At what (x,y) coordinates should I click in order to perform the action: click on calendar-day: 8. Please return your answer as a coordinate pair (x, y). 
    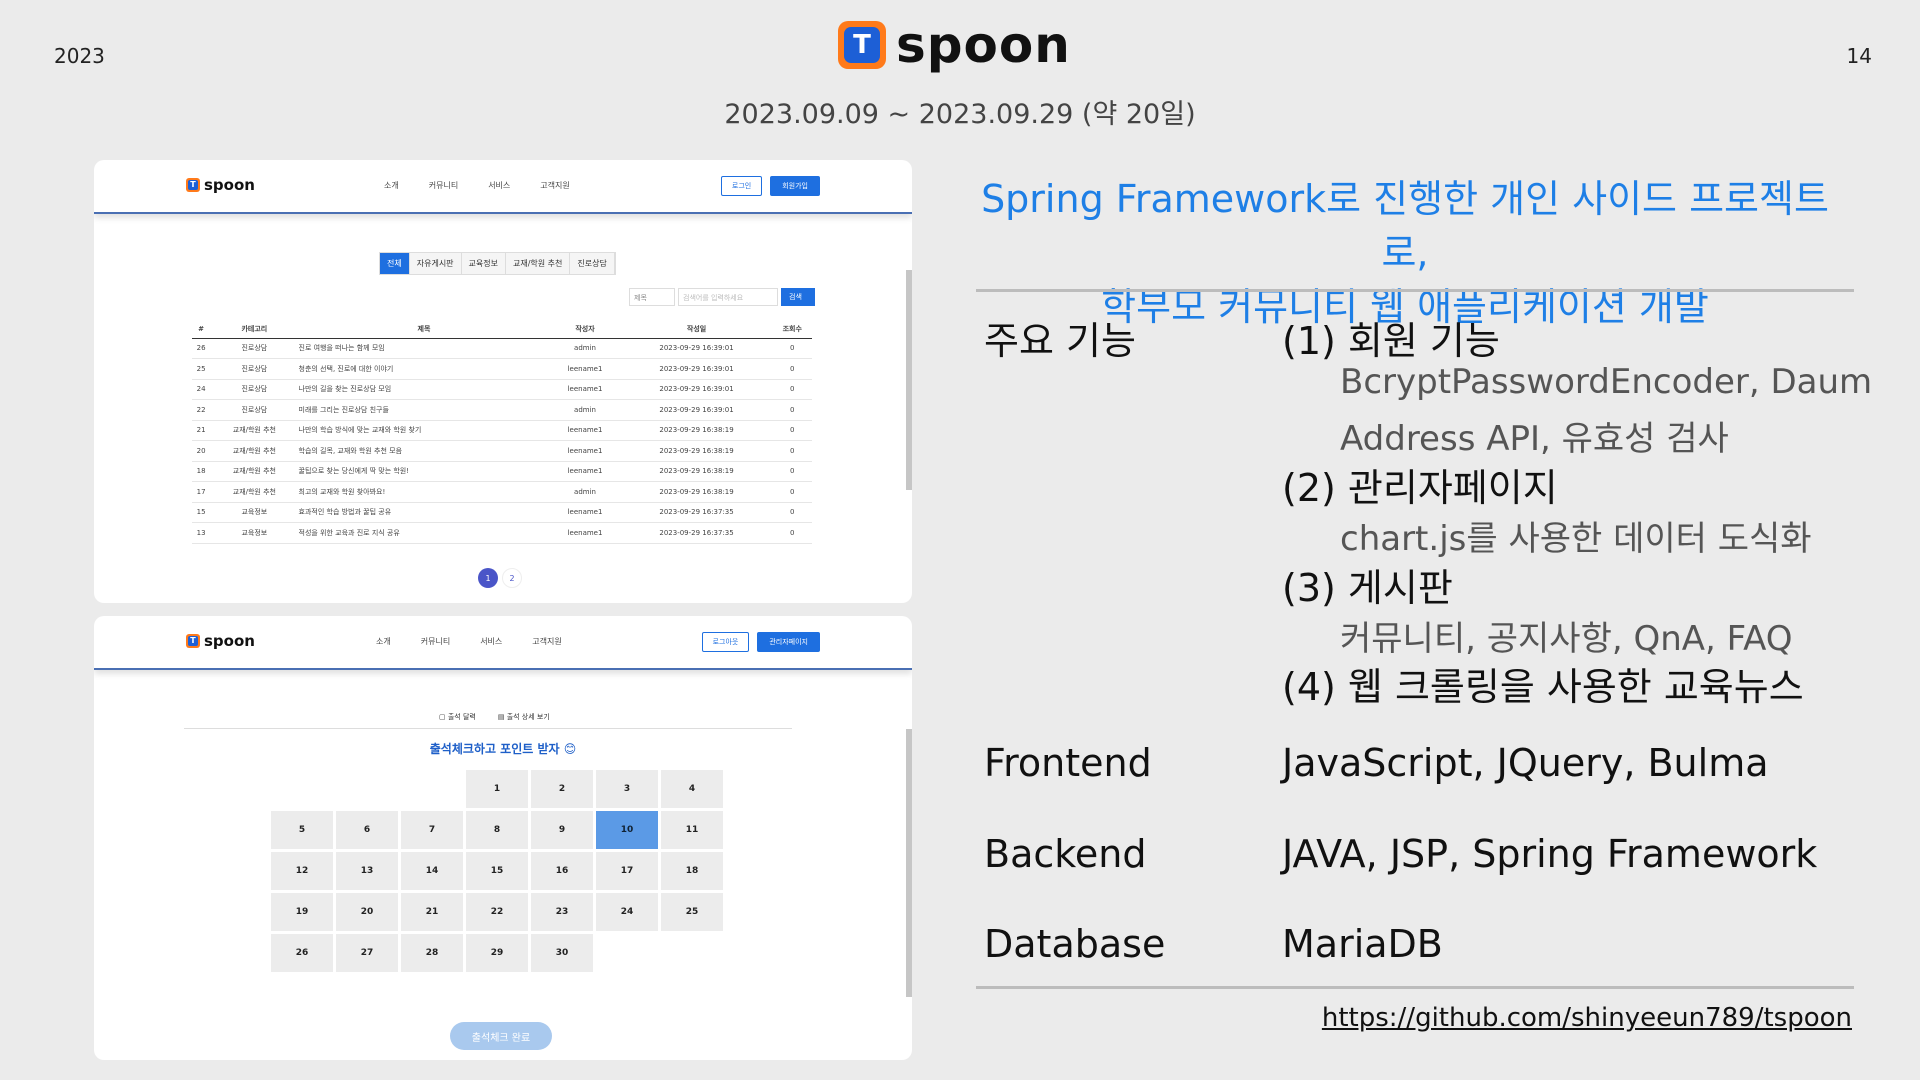
    Looking at the image, I should click on (497, 830).